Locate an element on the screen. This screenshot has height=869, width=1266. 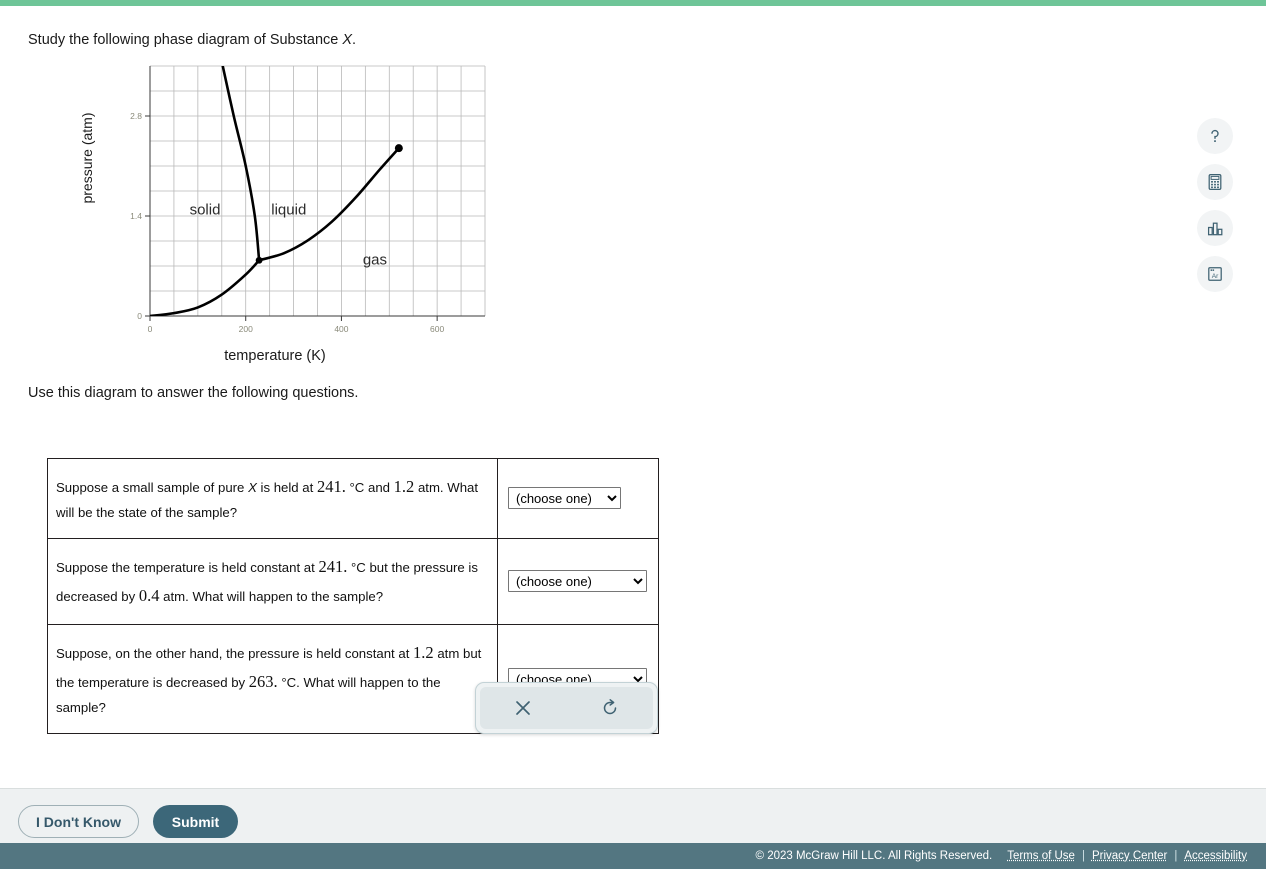
bar-chart-icon is located at coordinates (1215, 229).